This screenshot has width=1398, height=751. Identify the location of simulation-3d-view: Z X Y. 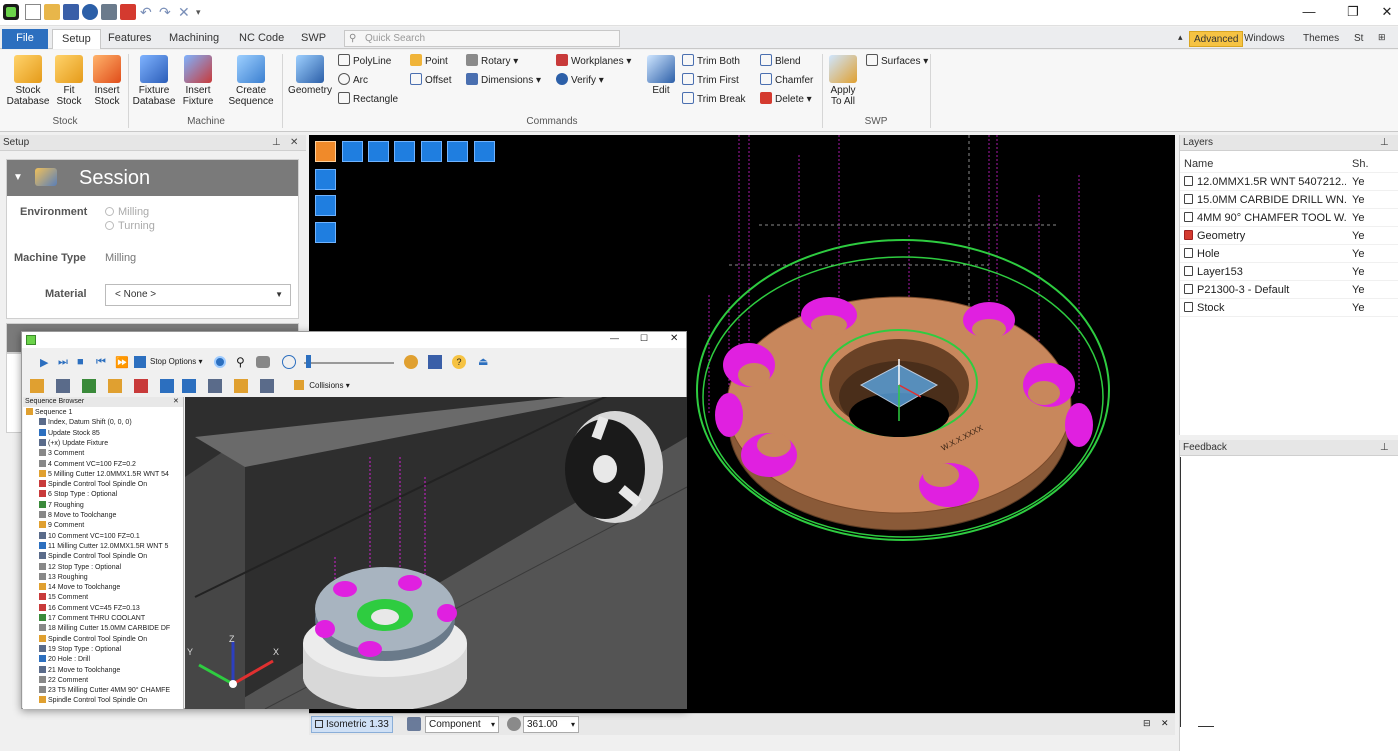
(436, 553).